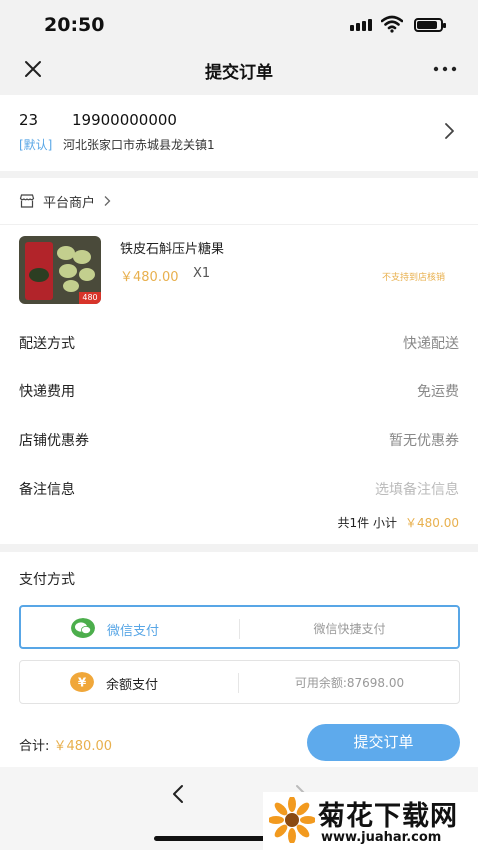 The height and width of the screenshot is (850, 478). I want to click on balance-available: 可用余额:87698.00, so click(349, 683).